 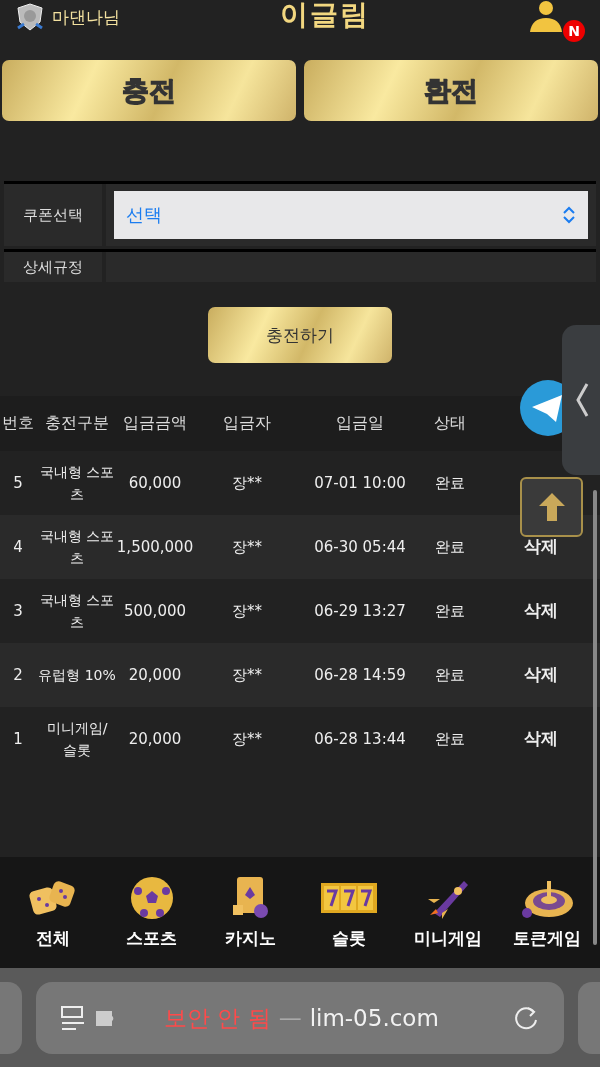 What do you see at coordinates (86, 17) in the screenshot?
I see `user-name: 마댄나님` at bounding box center [86, 17].